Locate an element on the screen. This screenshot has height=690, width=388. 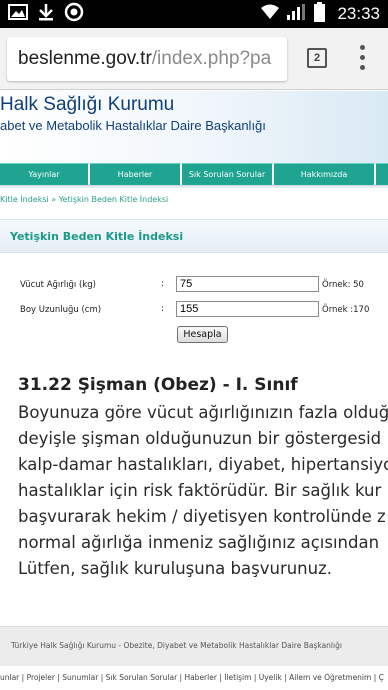
nav-item-hakkimizda: Hakkımızda is located at coordinates (325, 174).